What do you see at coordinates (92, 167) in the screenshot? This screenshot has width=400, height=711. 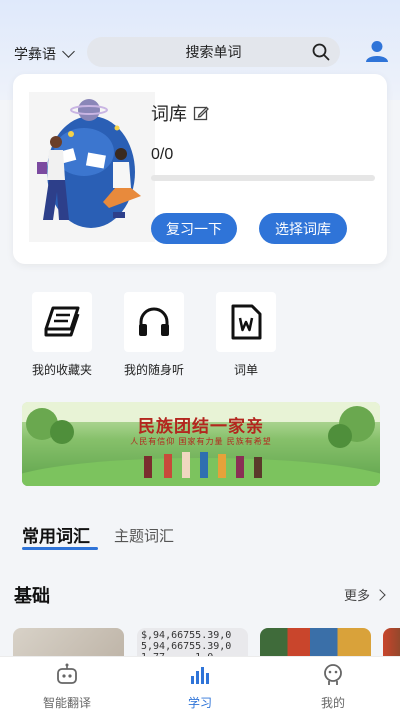 I see `study-illustration` at bounding box center [92, 167].